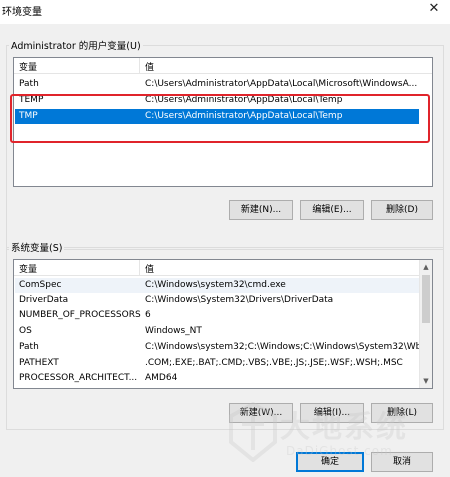  What do you see at coordinates (76, 45) in the screenshot?
I see `user-vars-group-label: Administrator 的用户变量(U)` at bounding box center [76, 45].